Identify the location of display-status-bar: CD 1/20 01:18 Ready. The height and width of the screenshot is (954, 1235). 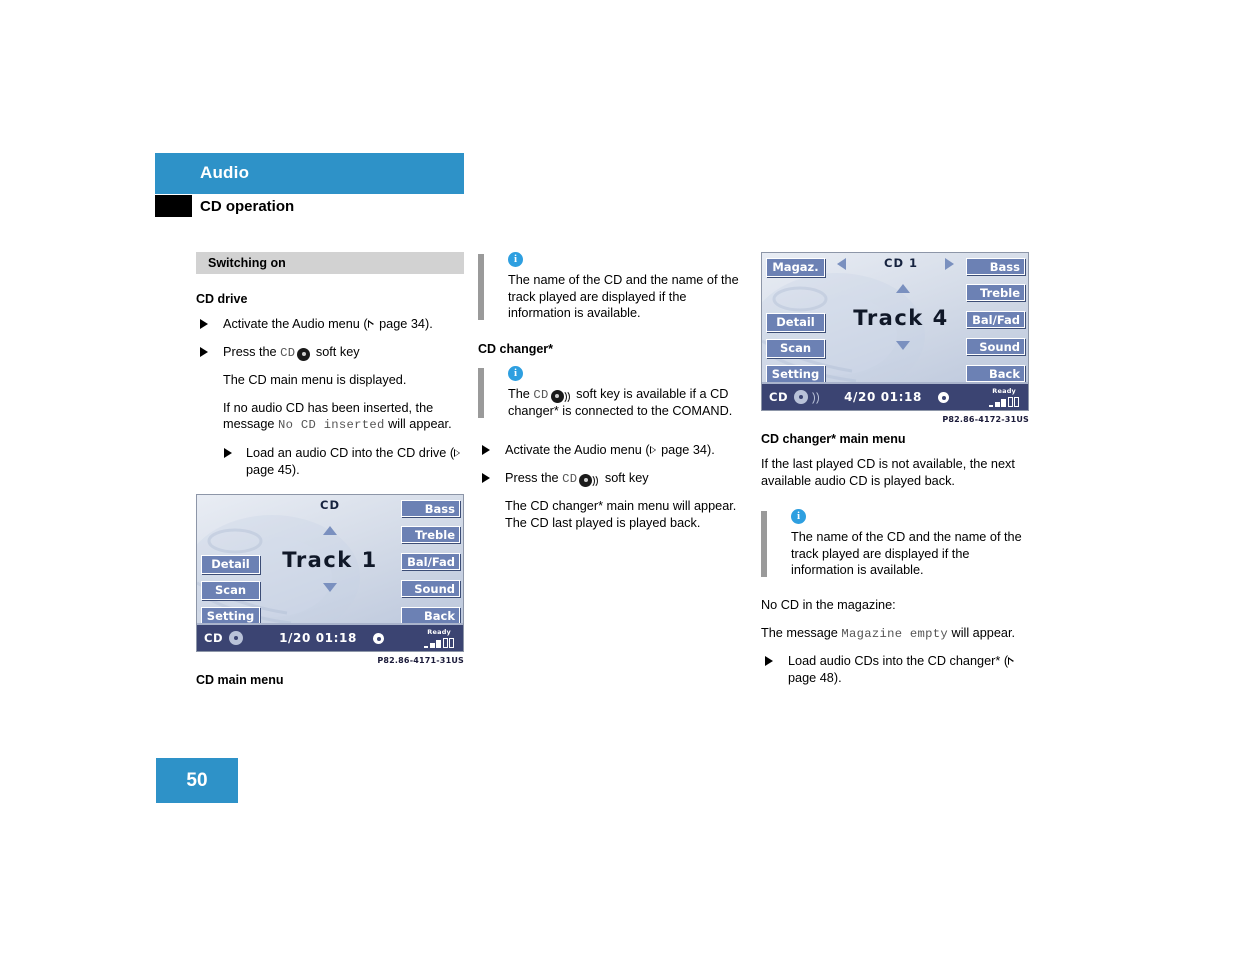
(330, 637).